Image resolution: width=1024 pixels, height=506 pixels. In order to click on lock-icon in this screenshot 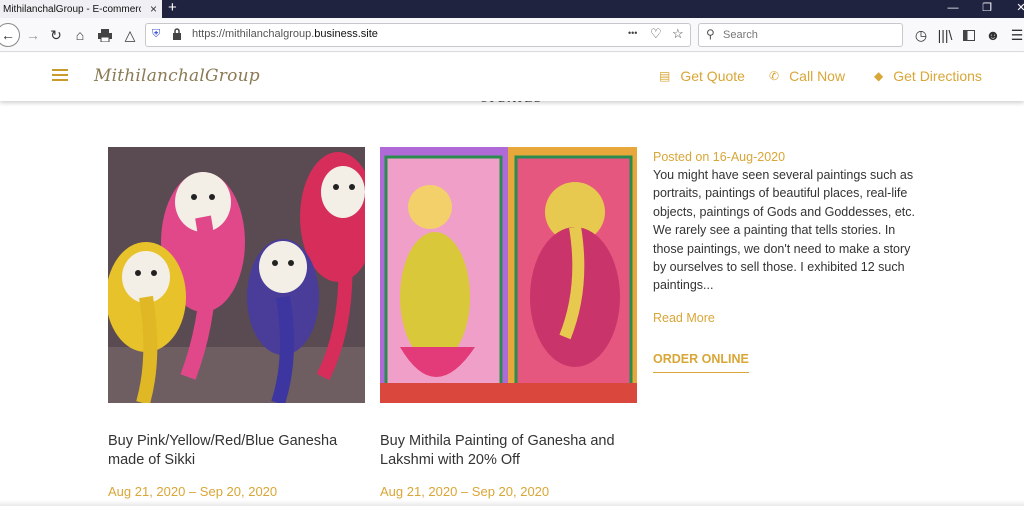, I will do `click(177, 35)`.